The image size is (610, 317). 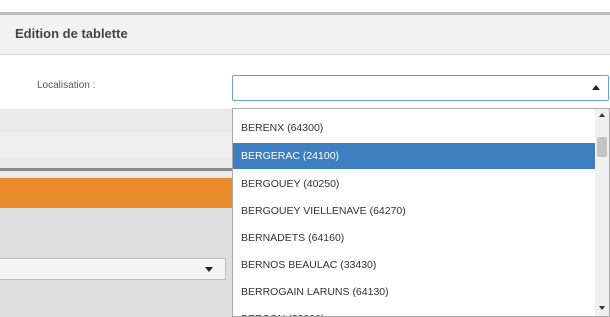 I want to click on scroll-down-icon, so click(x=602, y=308).